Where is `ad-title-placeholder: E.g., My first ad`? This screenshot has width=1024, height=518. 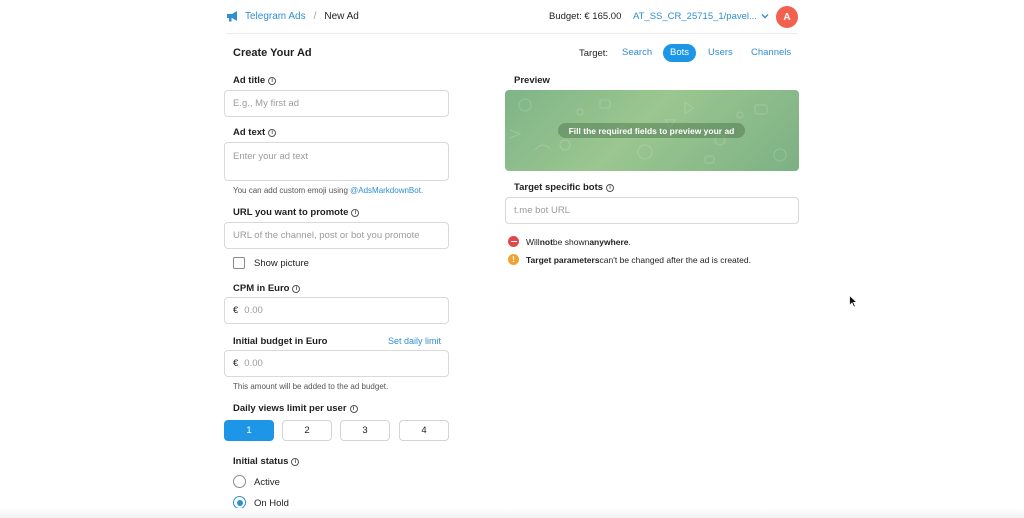 ad-title-placeholder: E.g., My first ad is located at coordinates (266, 103).